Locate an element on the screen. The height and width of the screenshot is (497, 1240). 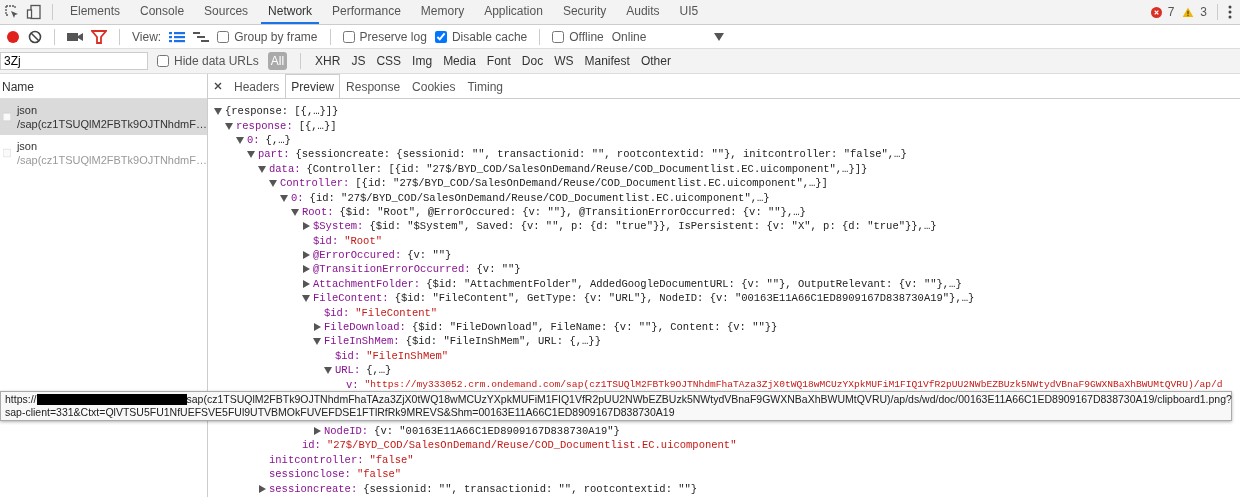
property-key: data: is located at coordinates (285, 168).